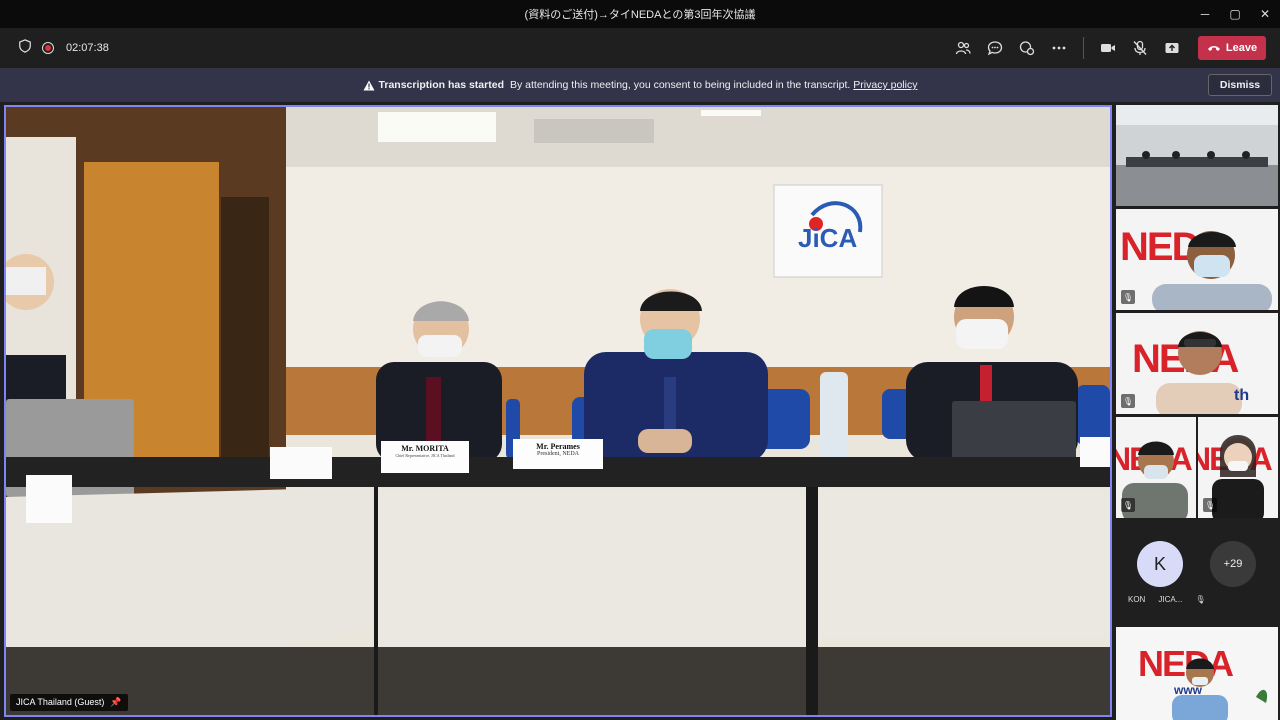 The width and height of the screenshot is (1280, 720). I want to click on window-title: (資料のご送付)→タイNEDAとの第3回年次協議, so click(640, 15).